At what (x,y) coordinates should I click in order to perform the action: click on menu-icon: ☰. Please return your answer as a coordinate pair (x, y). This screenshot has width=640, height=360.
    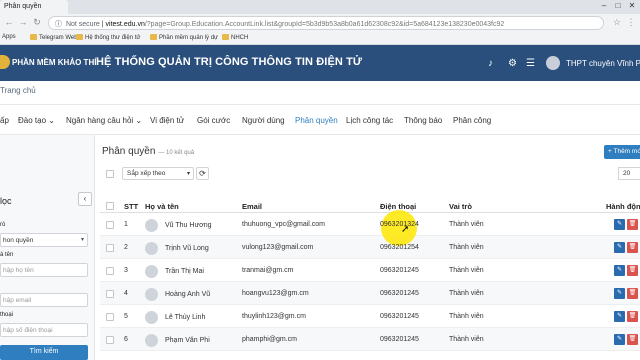
    Looking at the image, I should click on (530, 63).